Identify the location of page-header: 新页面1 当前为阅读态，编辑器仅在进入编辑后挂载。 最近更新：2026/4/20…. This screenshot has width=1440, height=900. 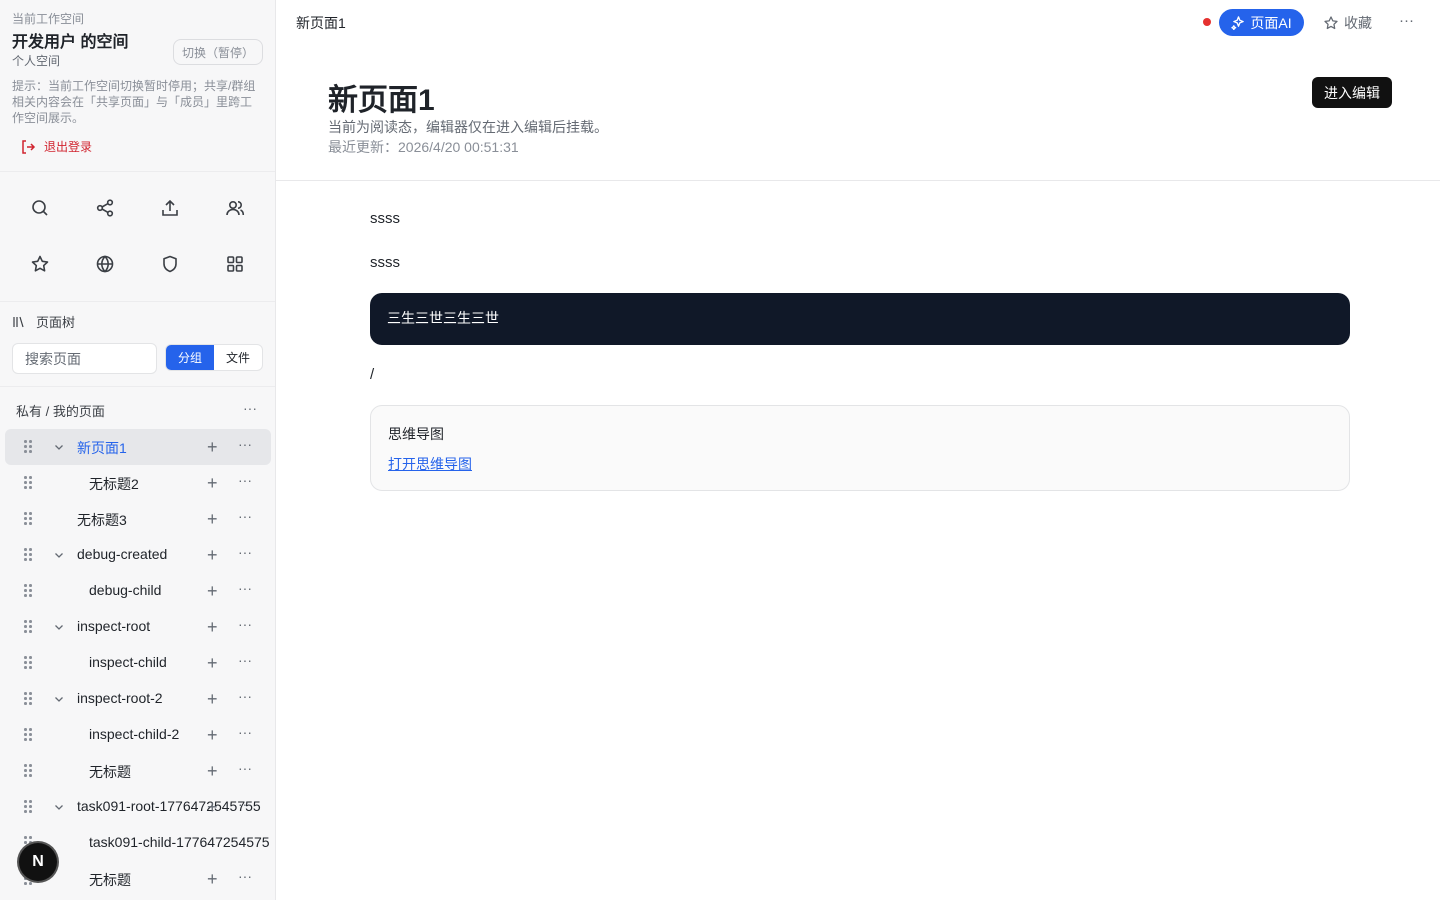
(858, 112).